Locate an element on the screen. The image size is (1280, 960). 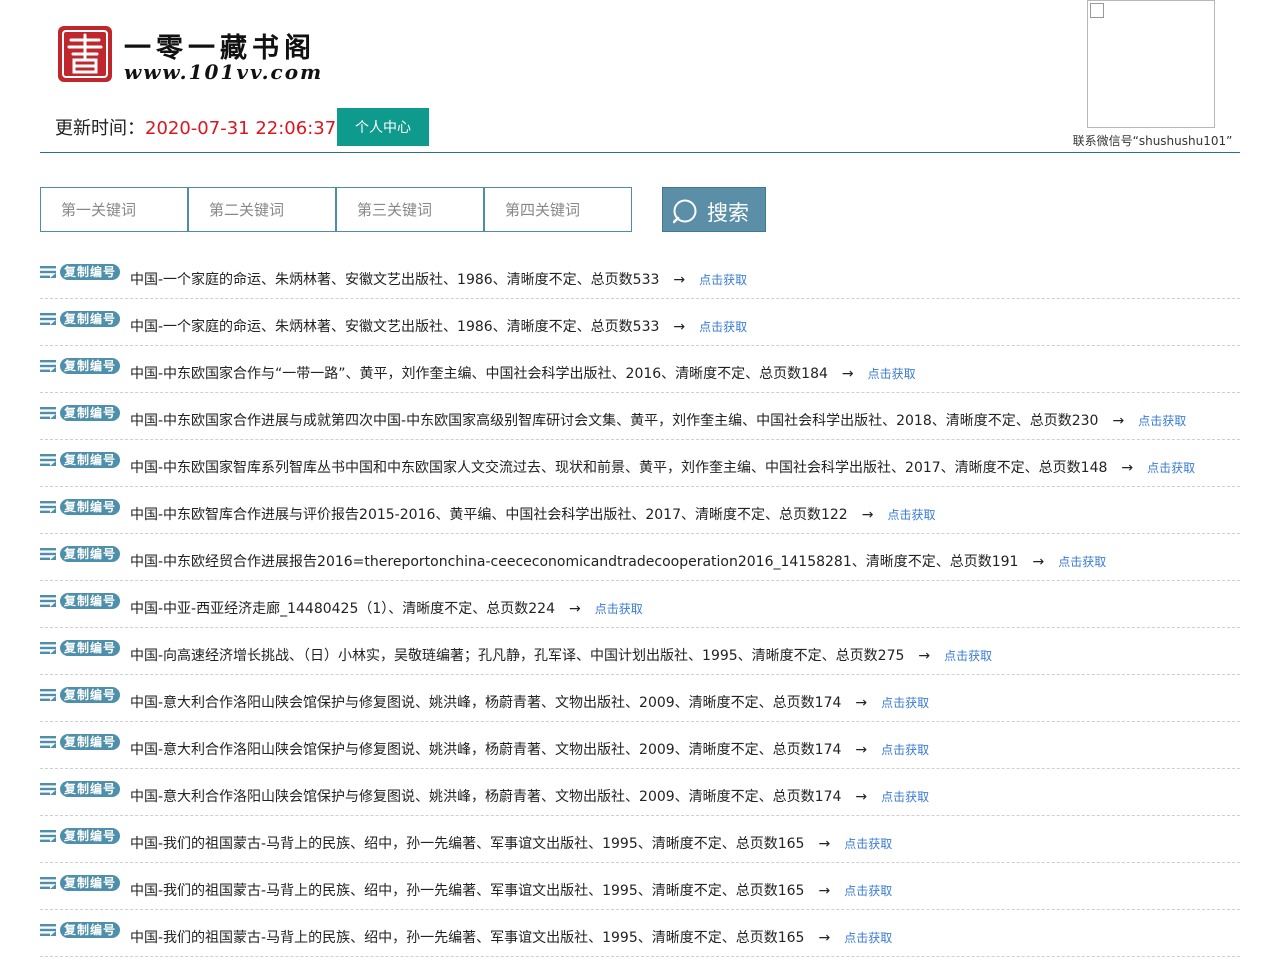
search-icon is located at coordinates (685, 211).